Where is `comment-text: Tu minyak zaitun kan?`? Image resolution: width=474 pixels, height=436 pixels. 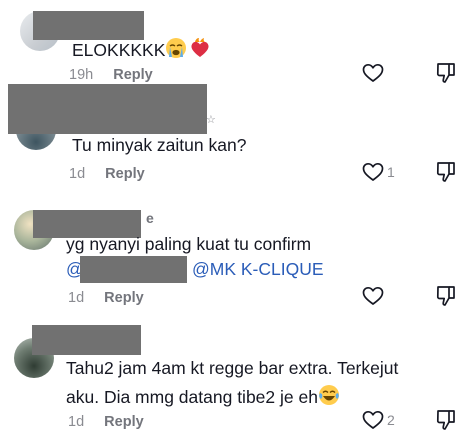
comment-text: Tu minyak zaitun kan? is located at coordinates (159, 145).